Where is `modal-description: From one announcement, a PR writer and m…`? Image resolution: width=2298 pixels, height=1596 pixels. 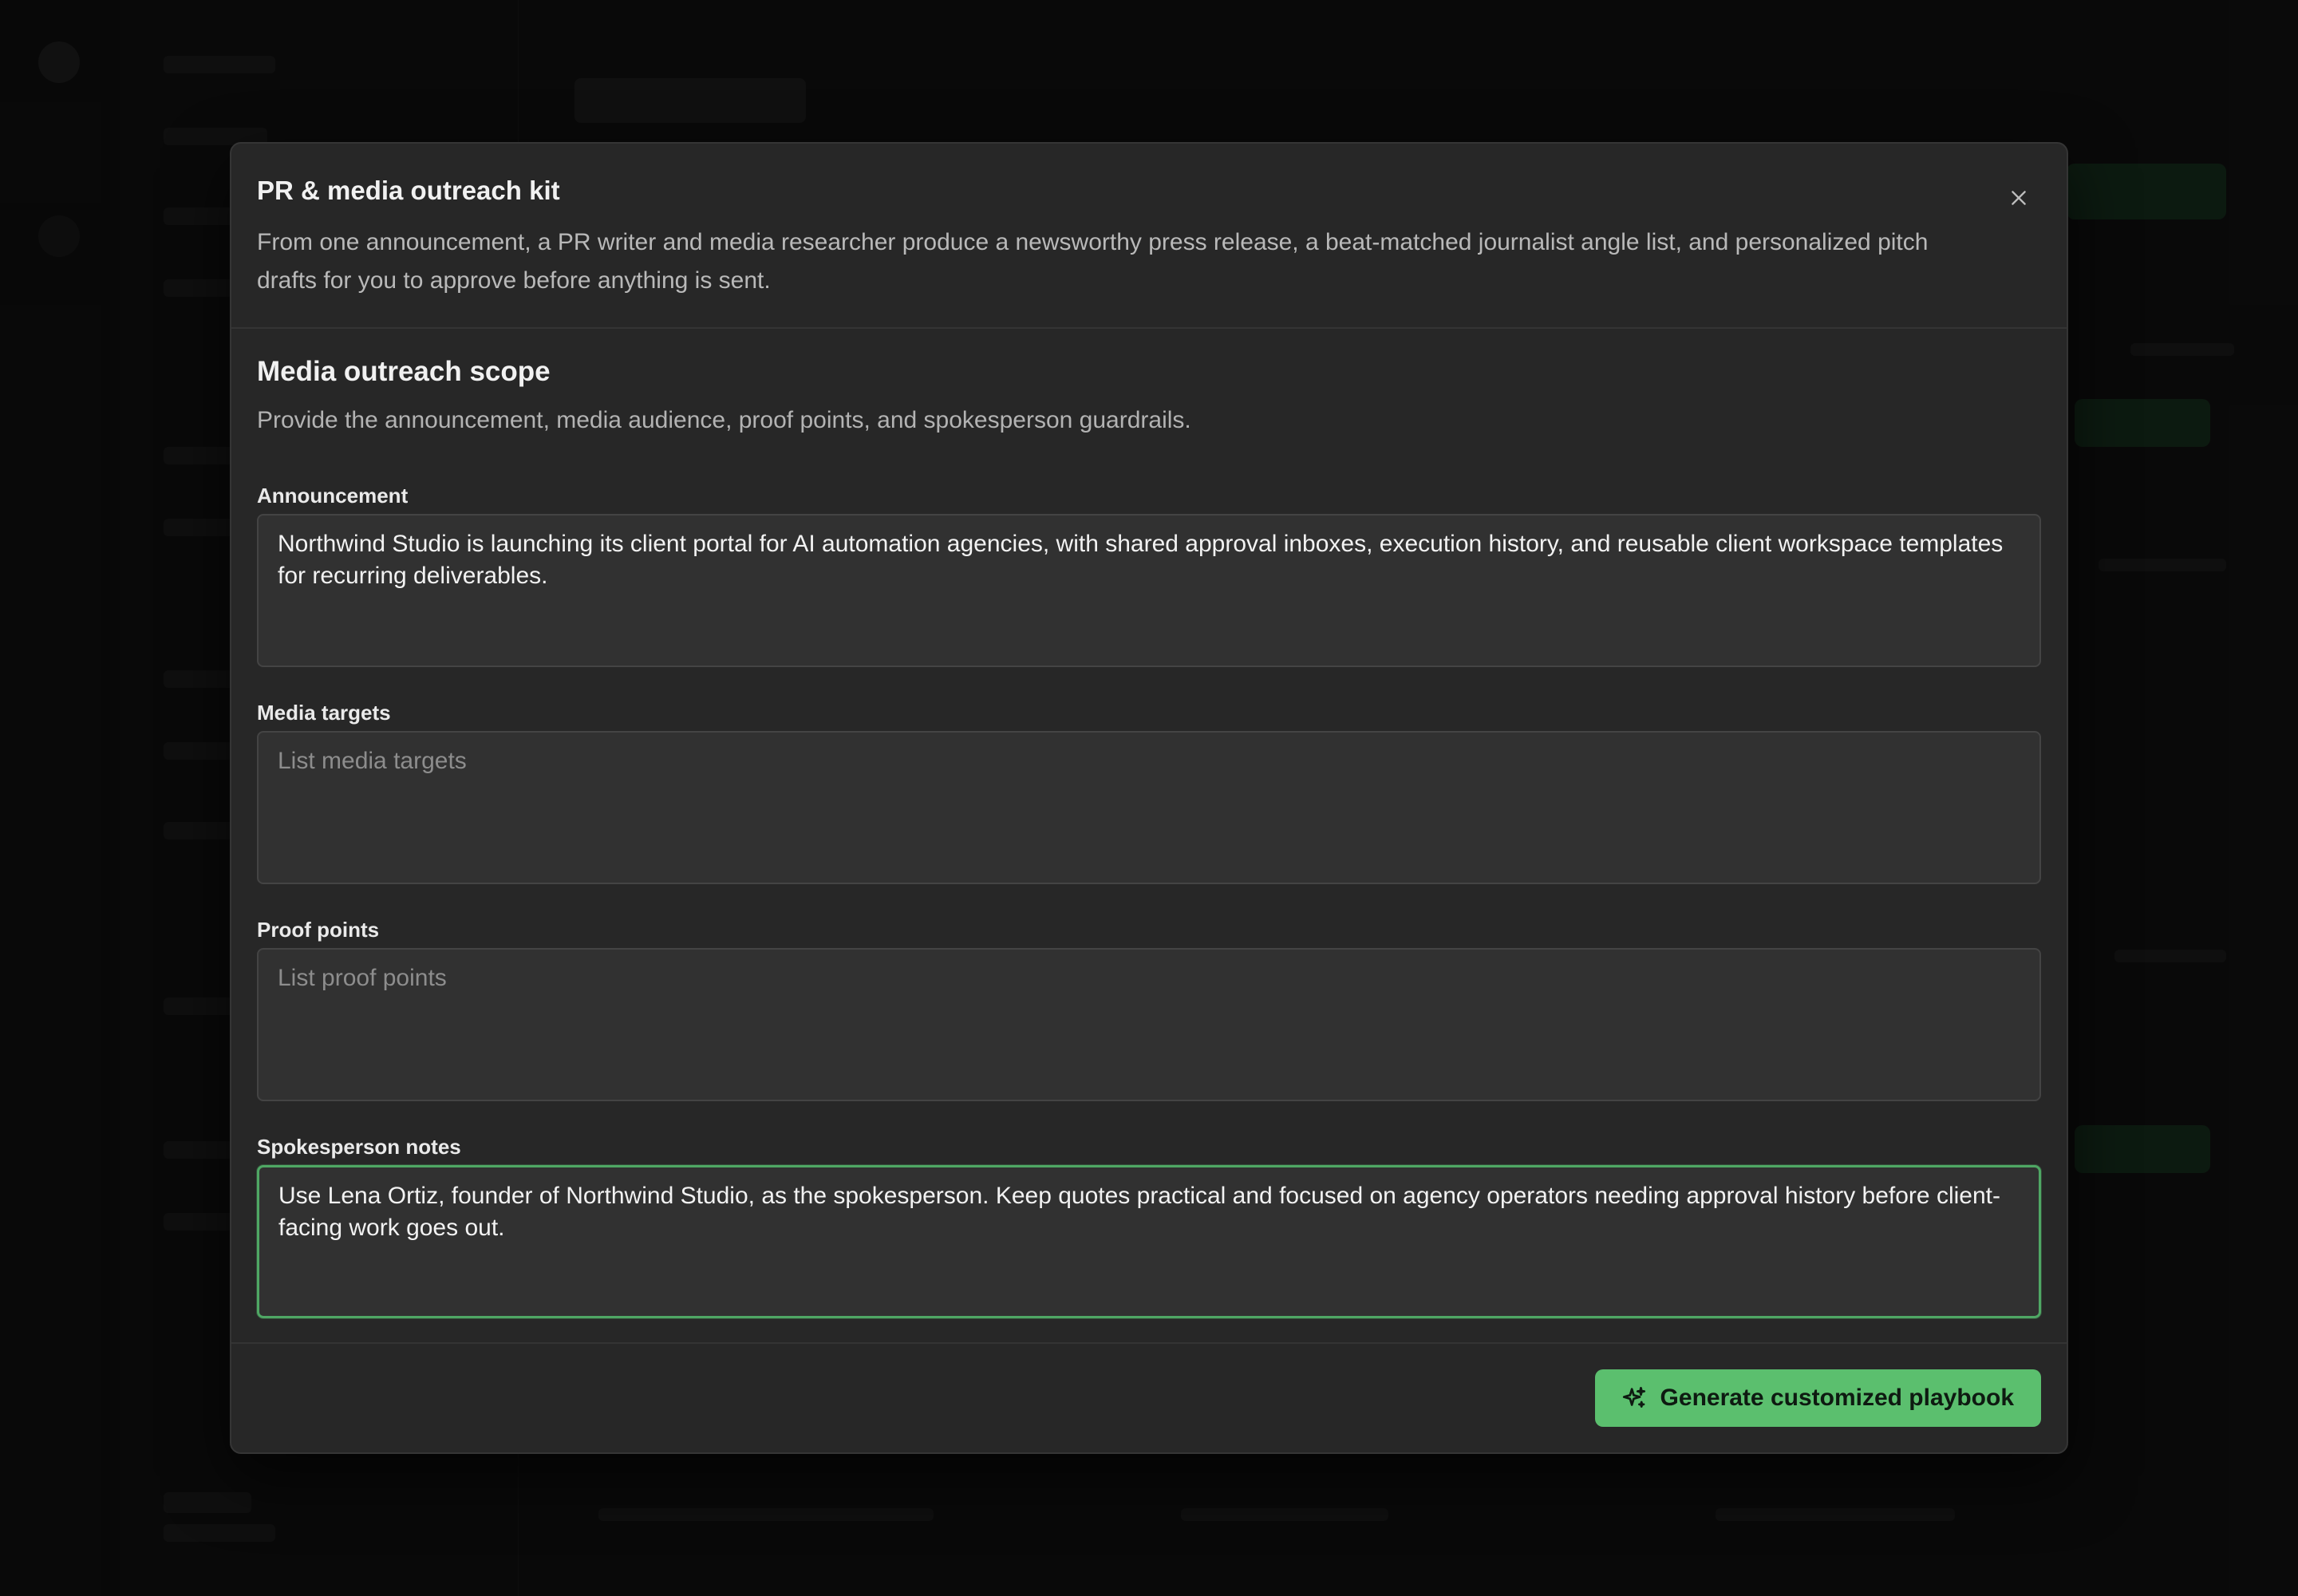 modal-description: From one announcement, a PR writer and m… is located at coordinates (1093, 261).